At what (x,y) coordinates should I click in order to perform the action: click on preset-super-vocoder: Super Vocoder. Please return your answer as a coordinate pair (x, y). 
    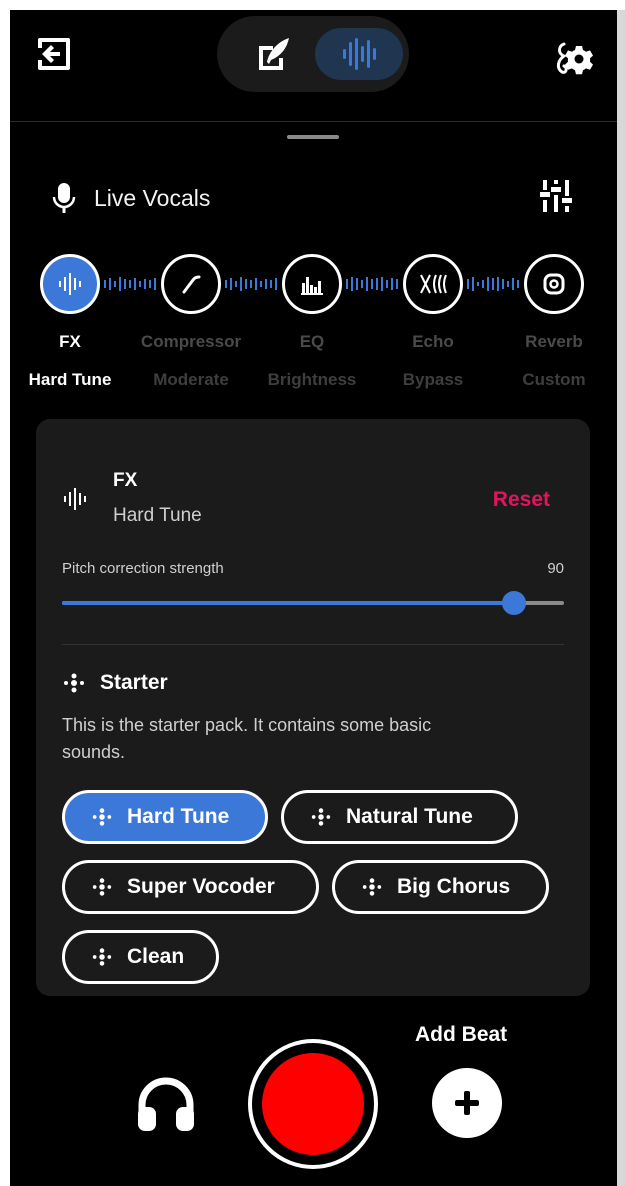
    Looking at the image, I should click on (190, 887).